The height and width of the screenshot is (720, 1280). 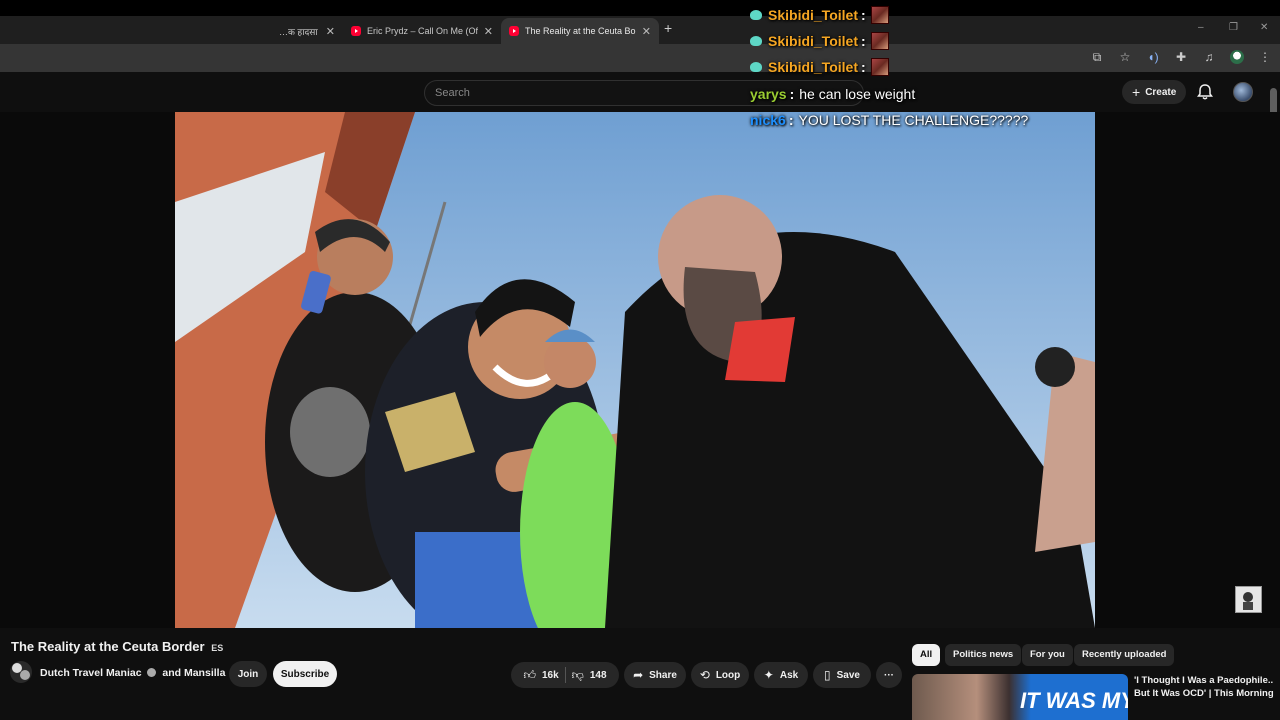 I want to click on chip-for-you: For you, so click(x=1047, y=655).